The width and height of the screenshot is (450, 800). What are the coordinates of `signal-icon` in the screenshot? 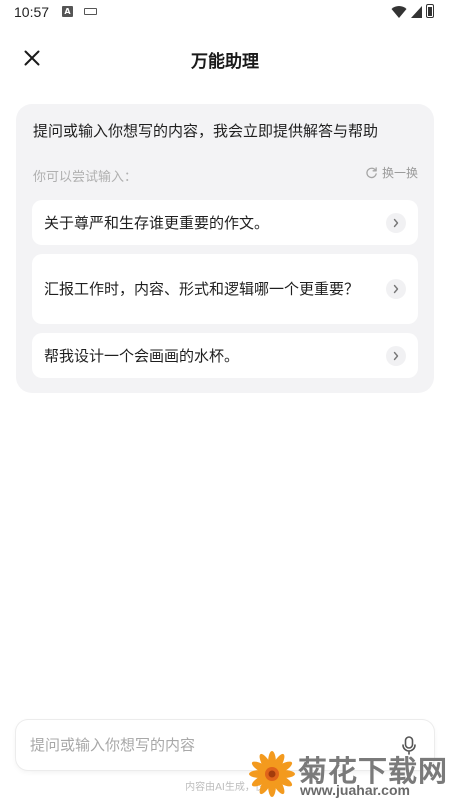 It's located at (416, 12).